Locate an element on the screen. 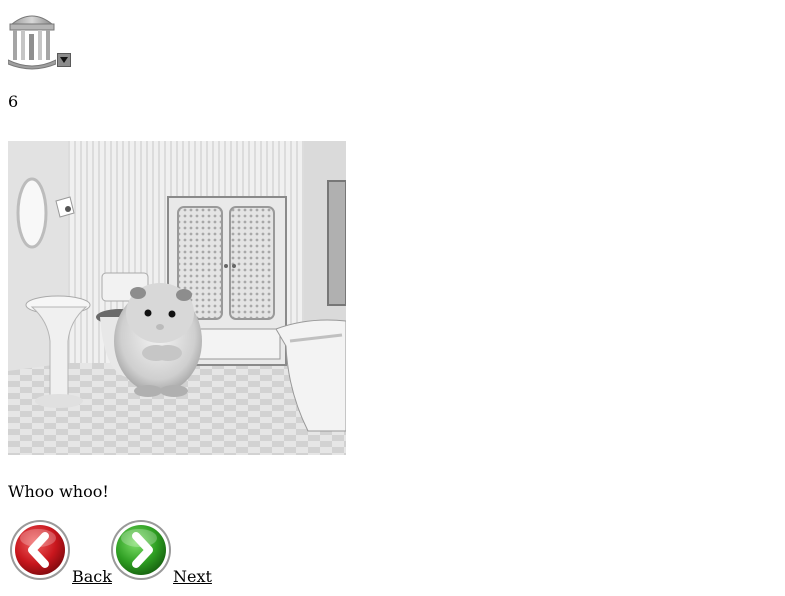 The height and width of the screenshot is (596, 785). dropdown-arrow-icon is located at coordinates (64, 60).